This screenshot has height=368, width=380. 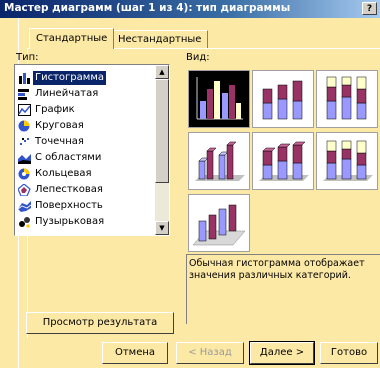 I want to click on bar-chart-icon, so click(x=24, y=94).